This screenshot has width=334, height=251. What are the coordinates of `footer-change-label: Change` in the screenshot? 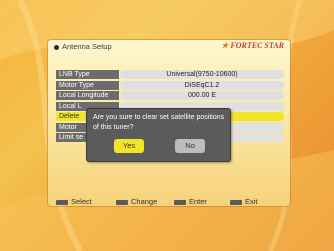 It's located at (144, 201).